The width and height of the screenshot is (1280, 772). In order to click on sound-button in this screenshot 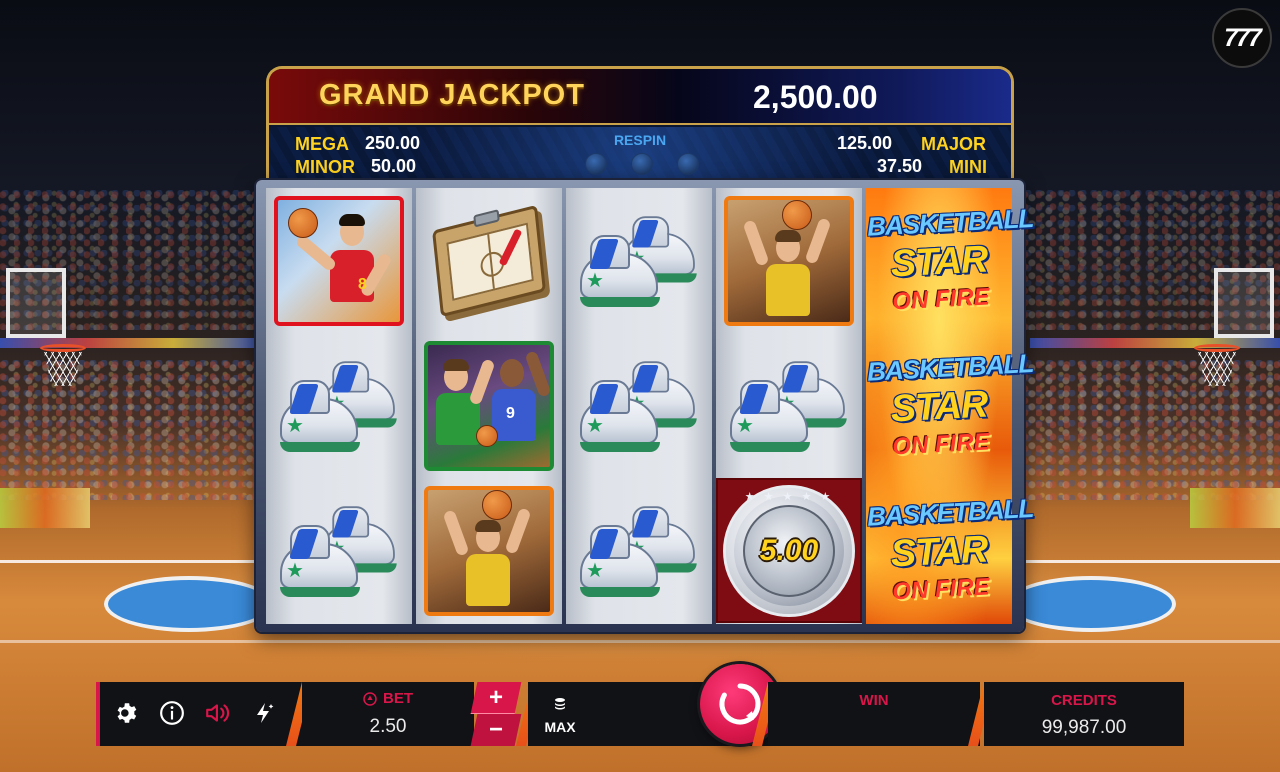, I will do `click(218, 713)`.